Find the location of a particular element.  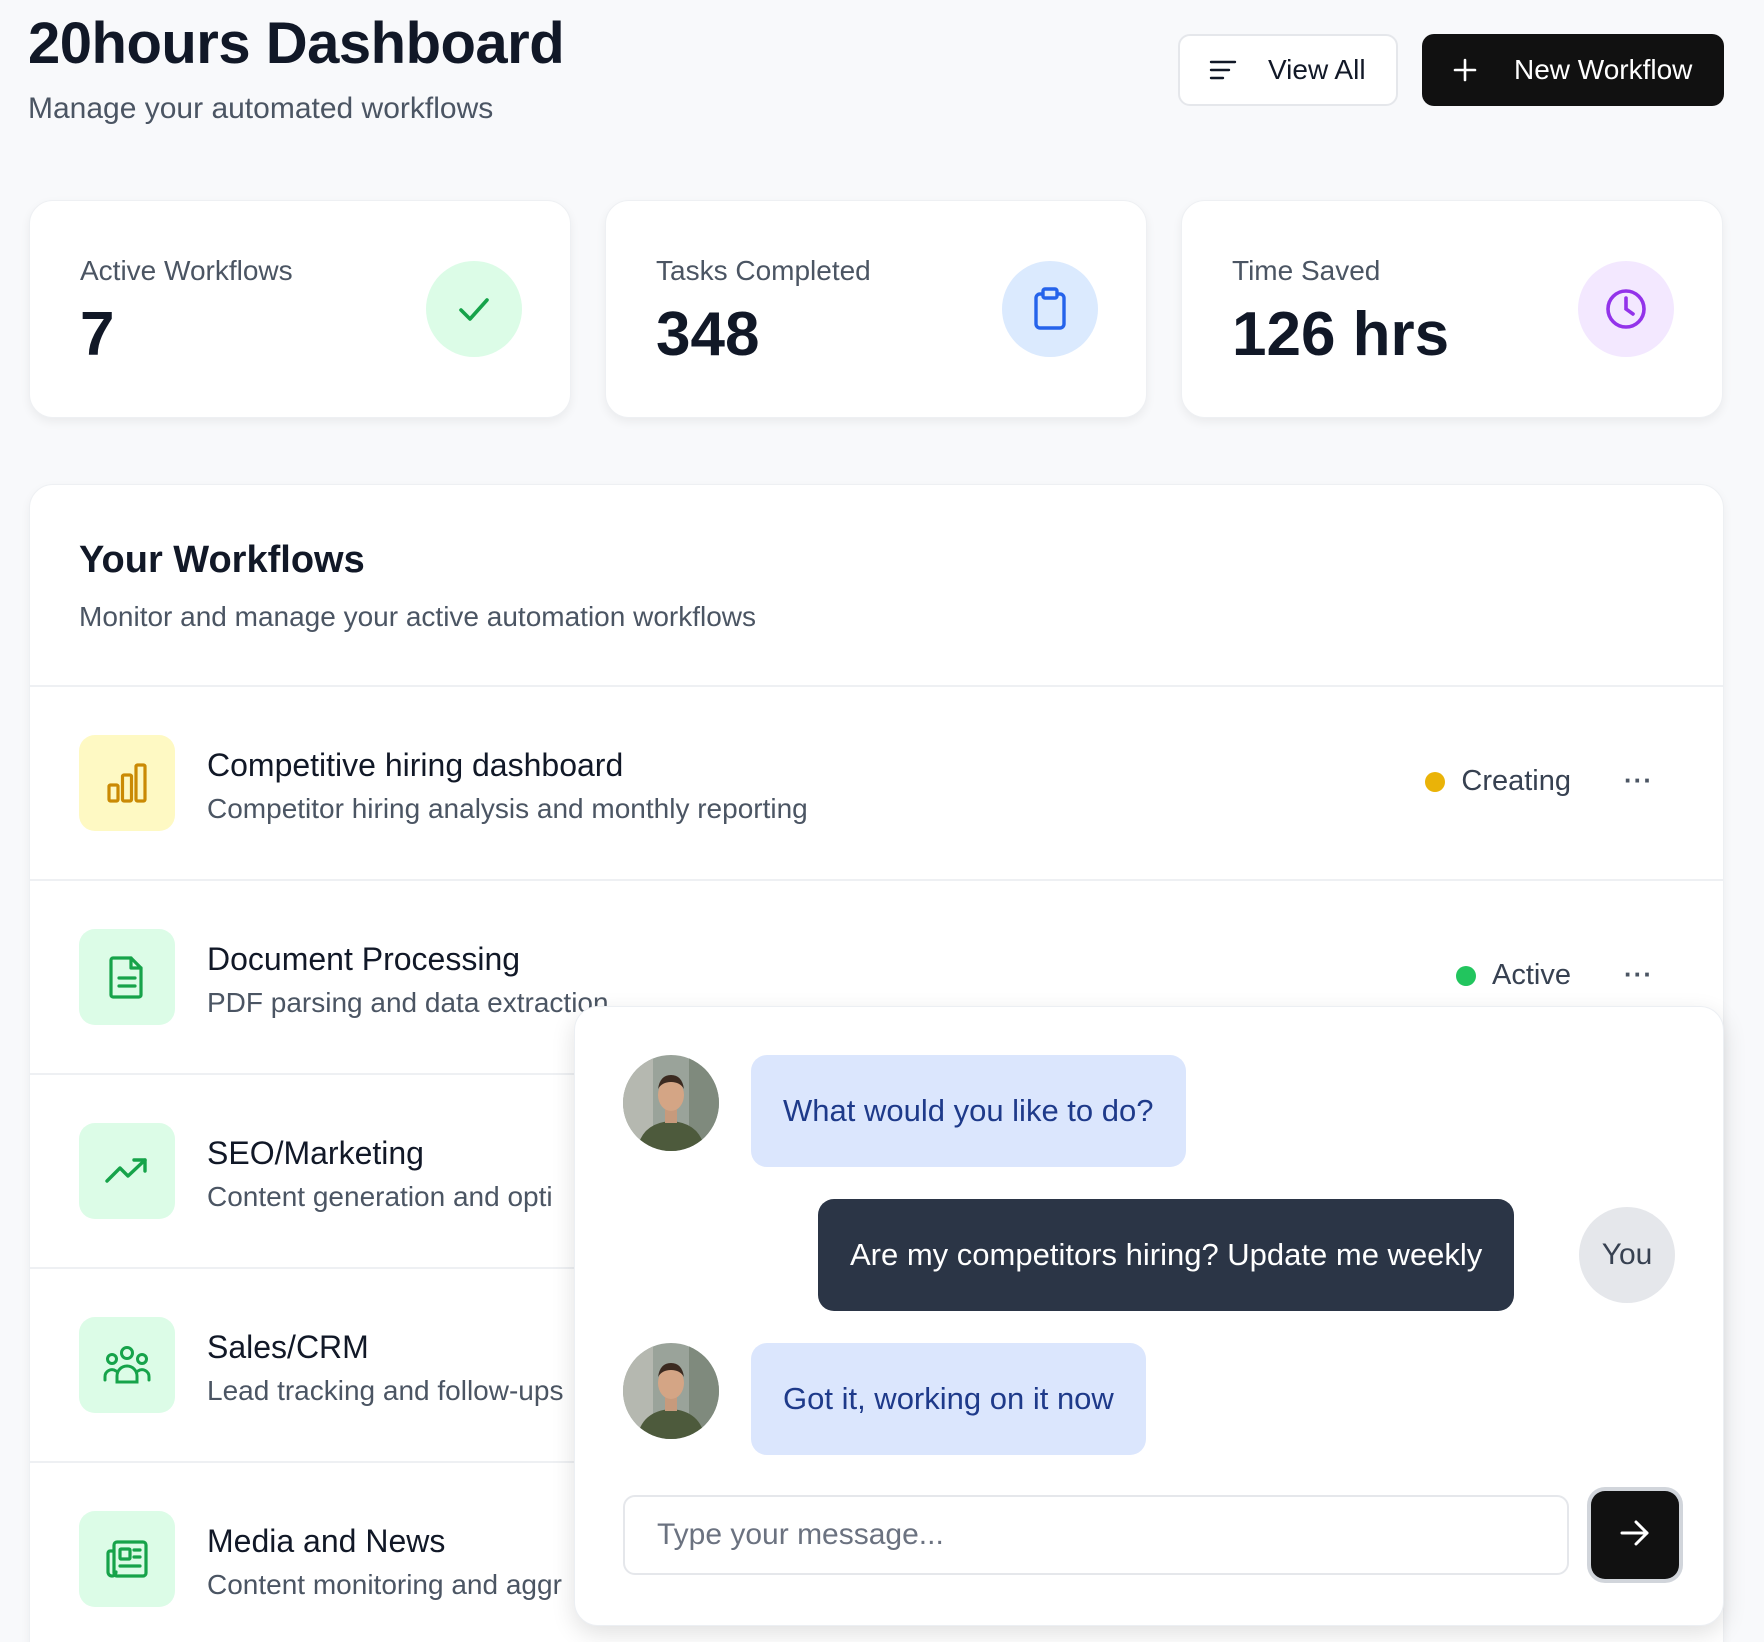

filter-lines-icon is located at coordinates (1223, 70).